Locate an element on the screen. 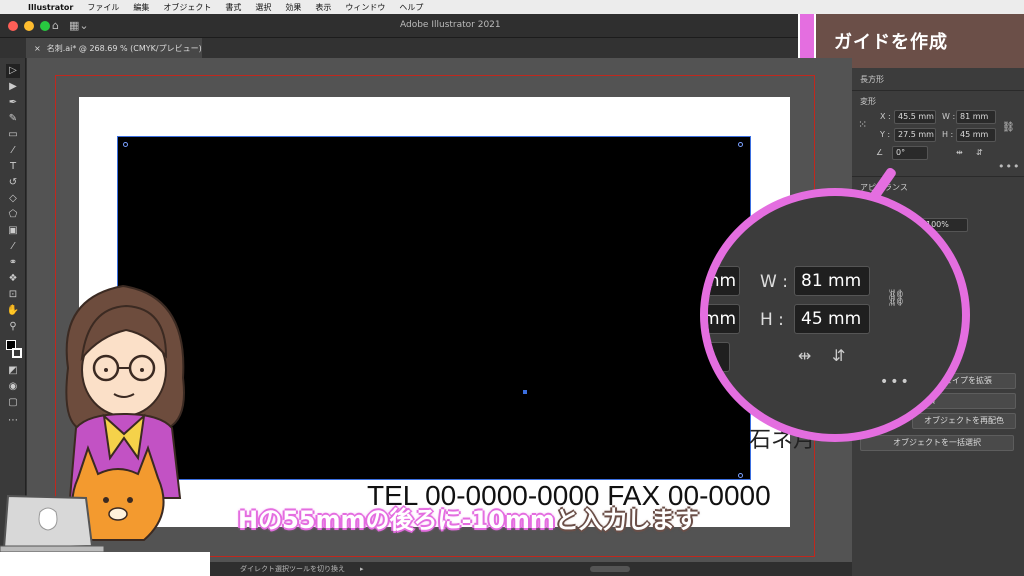 Image resolution: width=1024 pixels, height=576 pixels. gradient-tool-icon: ▣ is located at coordinates (13, 231).